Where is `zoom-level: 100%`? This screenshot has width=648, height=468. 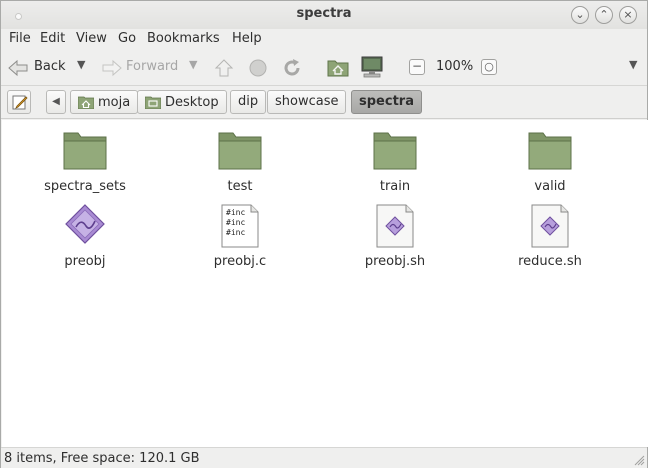
zoom-level: 100% is located at coordinates (455, 66).